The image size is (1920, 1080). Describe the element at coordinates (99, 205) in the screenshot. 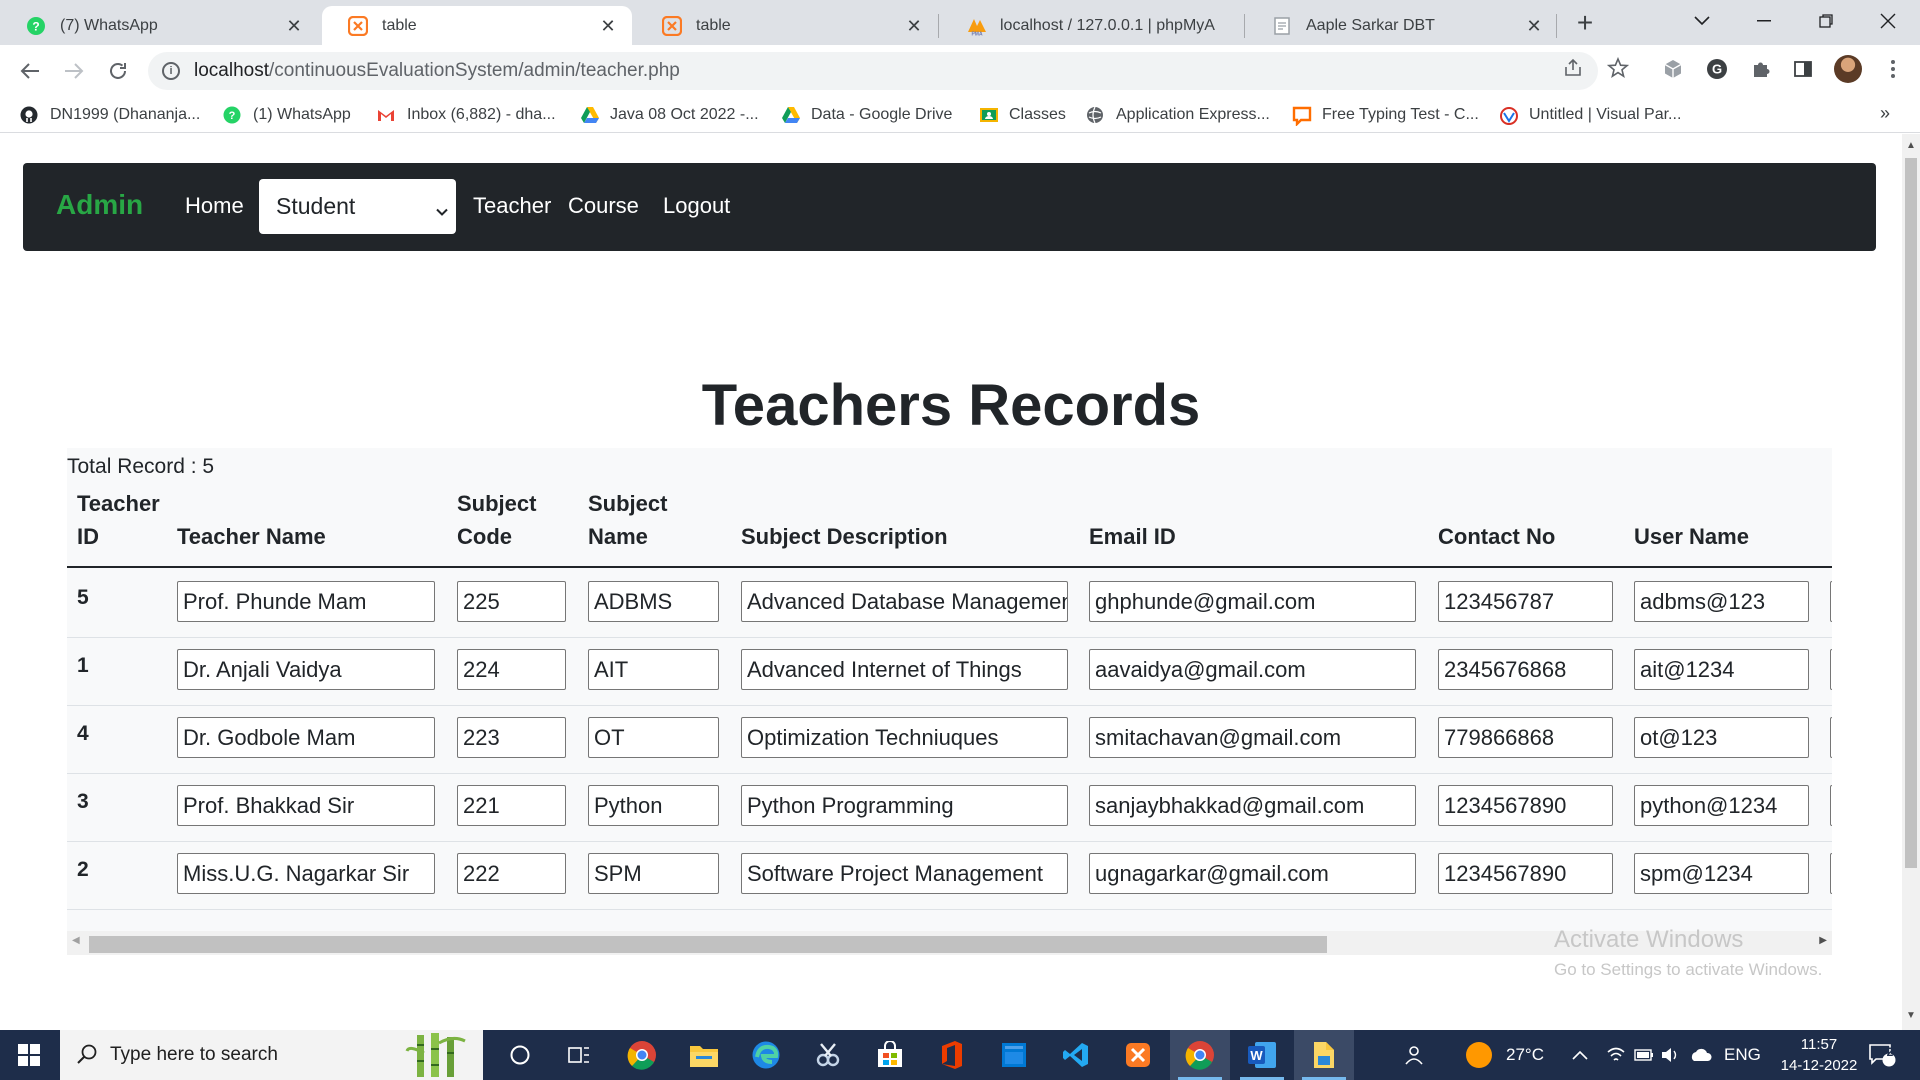

I see `navbar-brand: Admin` at that location.